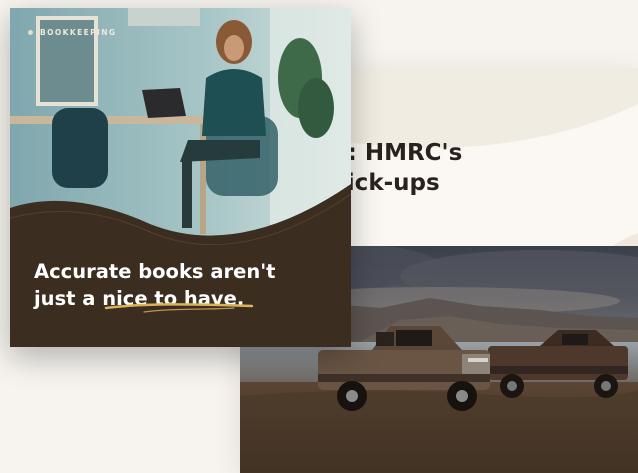 Image resolution: width=638 pixels, height=473 pixels. I want to click on category-label: BOOKKEEPING, so click(72, 32).